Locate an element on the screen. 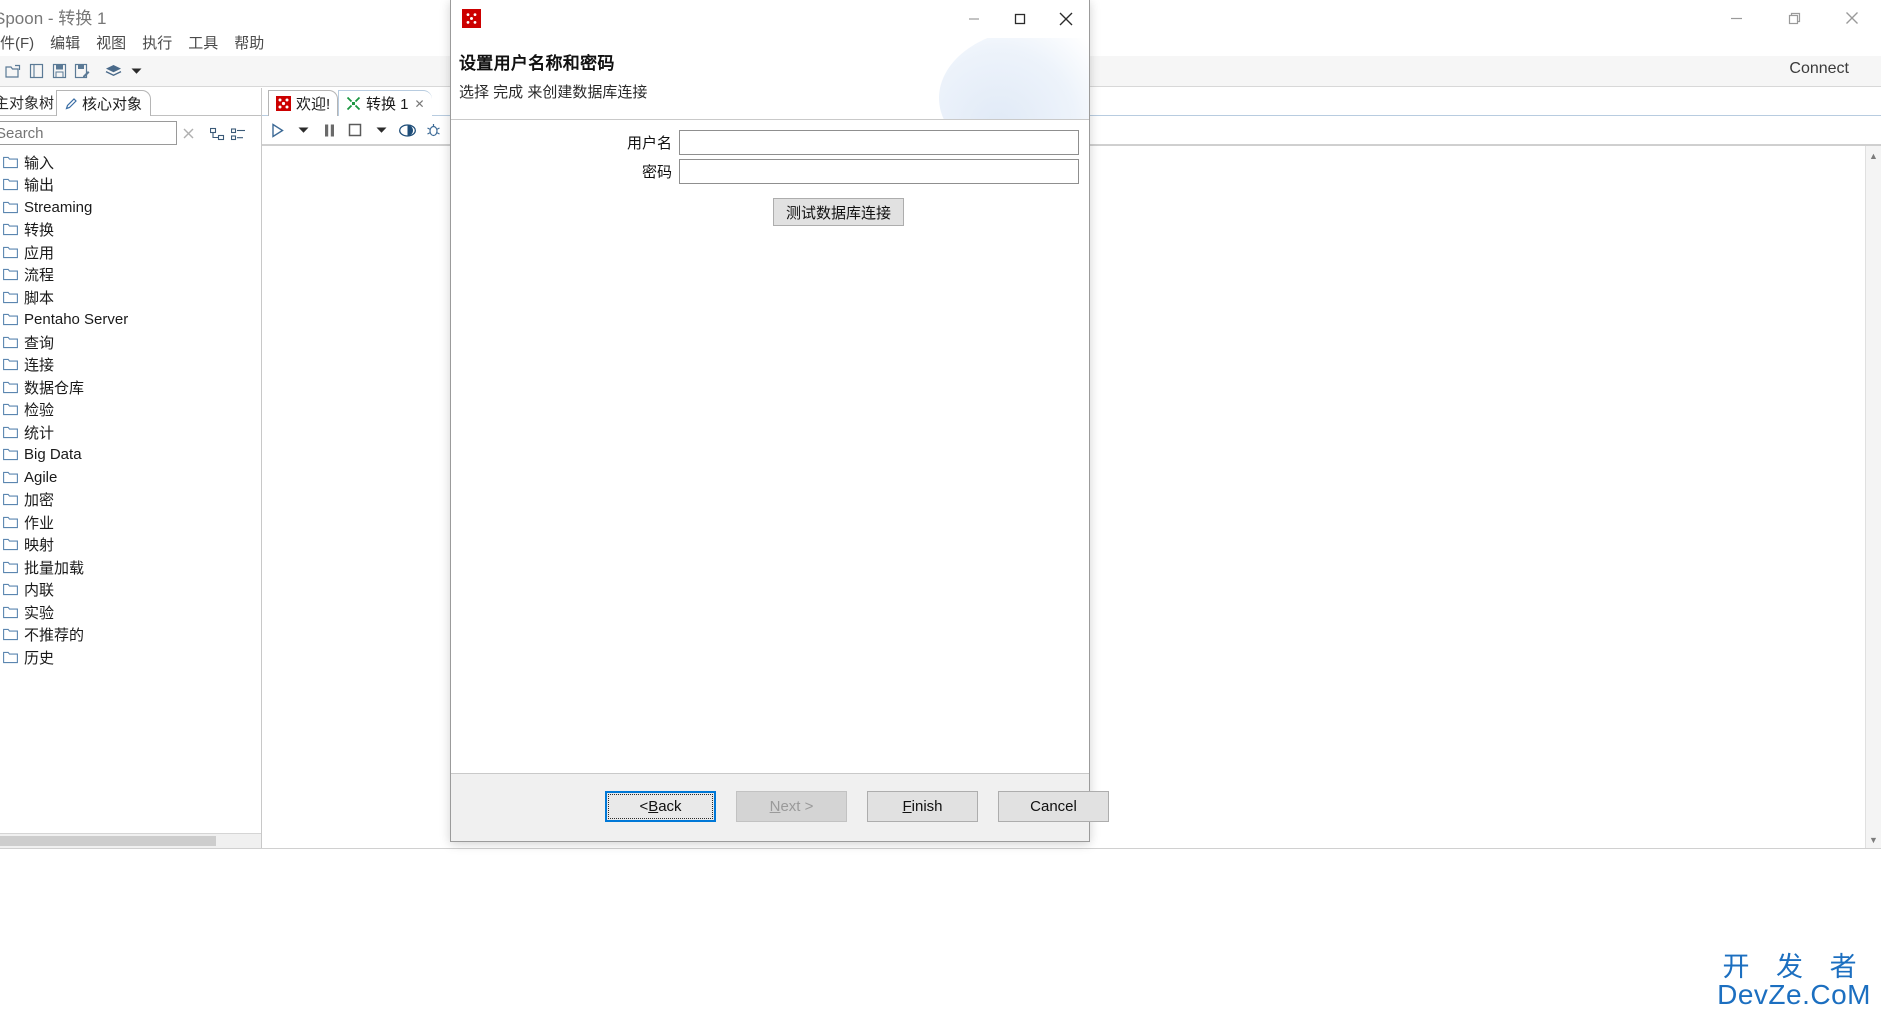 The width and height of the screenshot is (1881, 1022). scroll-up-arrow-icon: ▲ is located at coordinates (1873, 155).